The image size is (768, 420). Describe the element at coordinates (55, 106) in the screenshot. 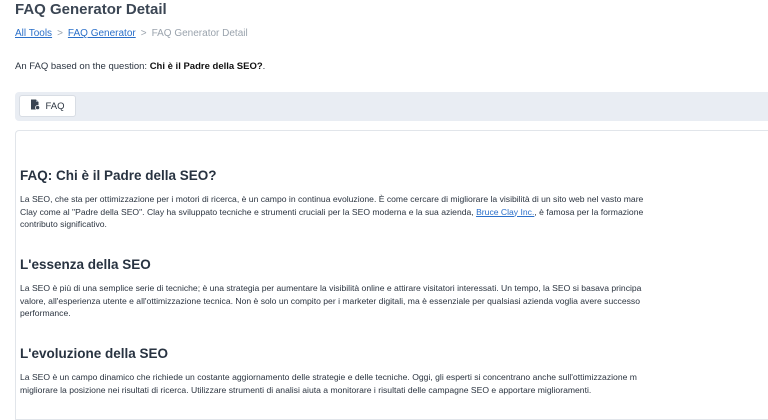

I see `tab-faq-label: FAQ` at that location.